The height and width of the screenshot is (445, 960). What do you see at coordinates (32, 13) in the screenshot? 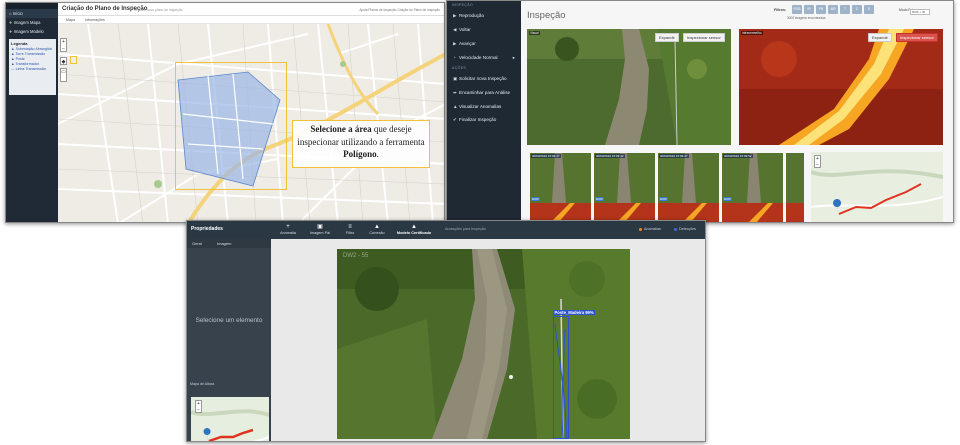
I see `nav-item-home: ⌂ Início` at bounding box center [32, 13].